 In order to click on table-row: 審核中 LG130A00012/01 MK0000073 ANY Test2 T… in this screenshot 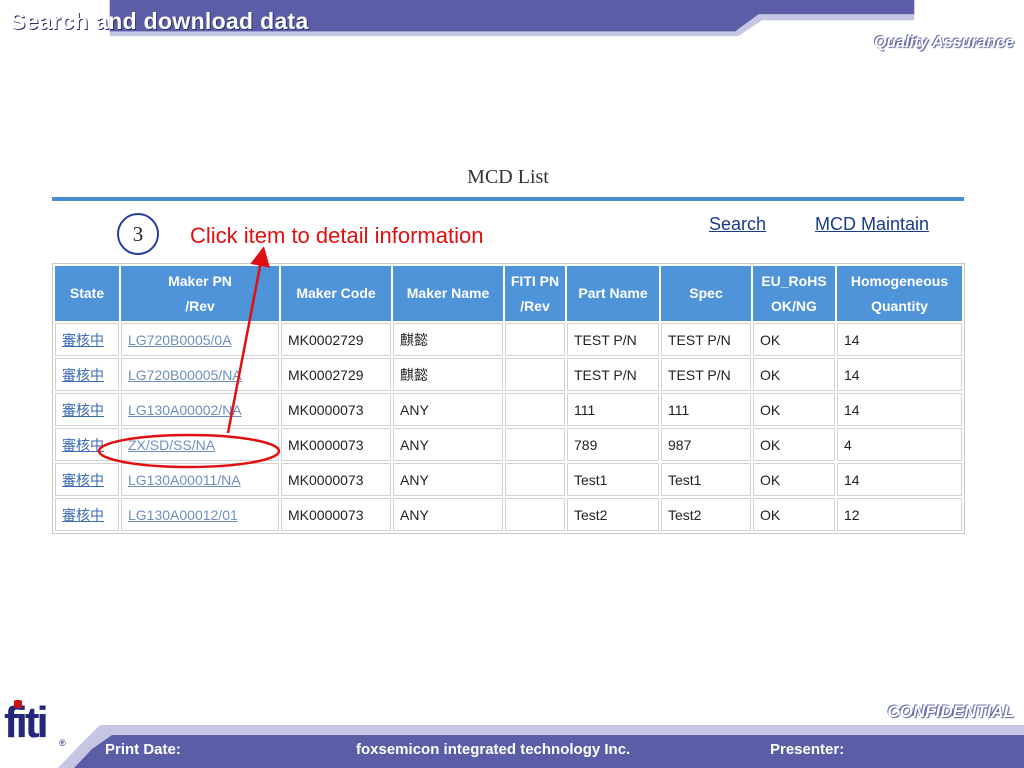, I will do `click(508, 514)`.